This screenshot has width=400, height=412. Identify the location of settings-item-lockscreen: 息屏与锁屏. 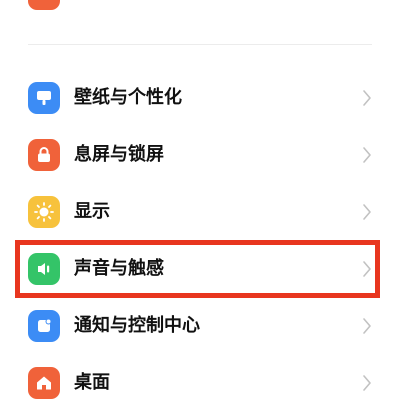
(200, 155).